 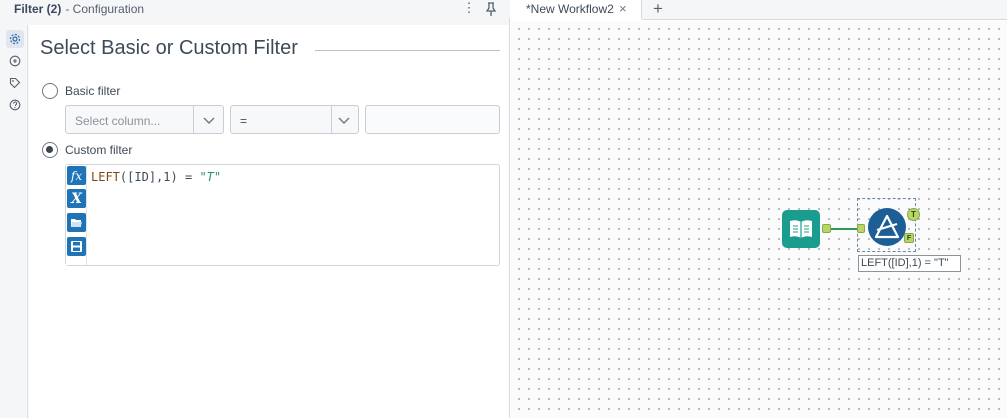 I want to click on radio-selected-dot, so click(x=49, y=149).